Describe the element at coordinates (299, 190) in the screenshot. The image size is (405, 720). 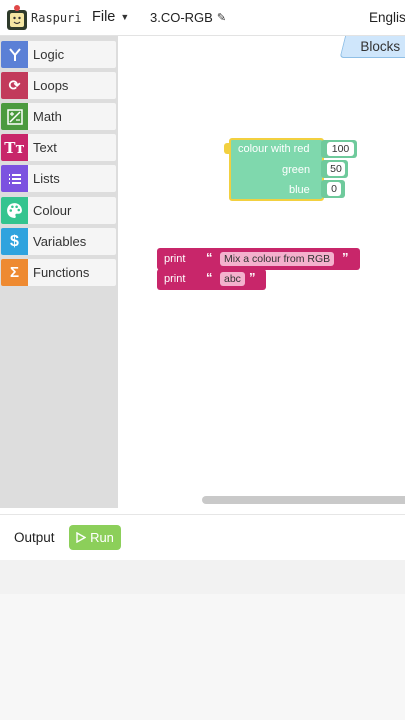
I see `colour-blue-label: blue` at that location.